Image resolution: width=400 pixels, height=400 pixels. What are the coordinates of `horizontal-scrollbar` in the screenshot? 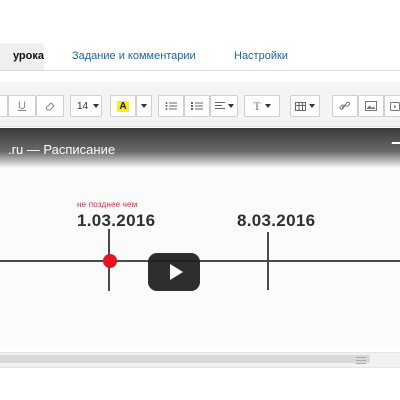 It's located at (200, 360).